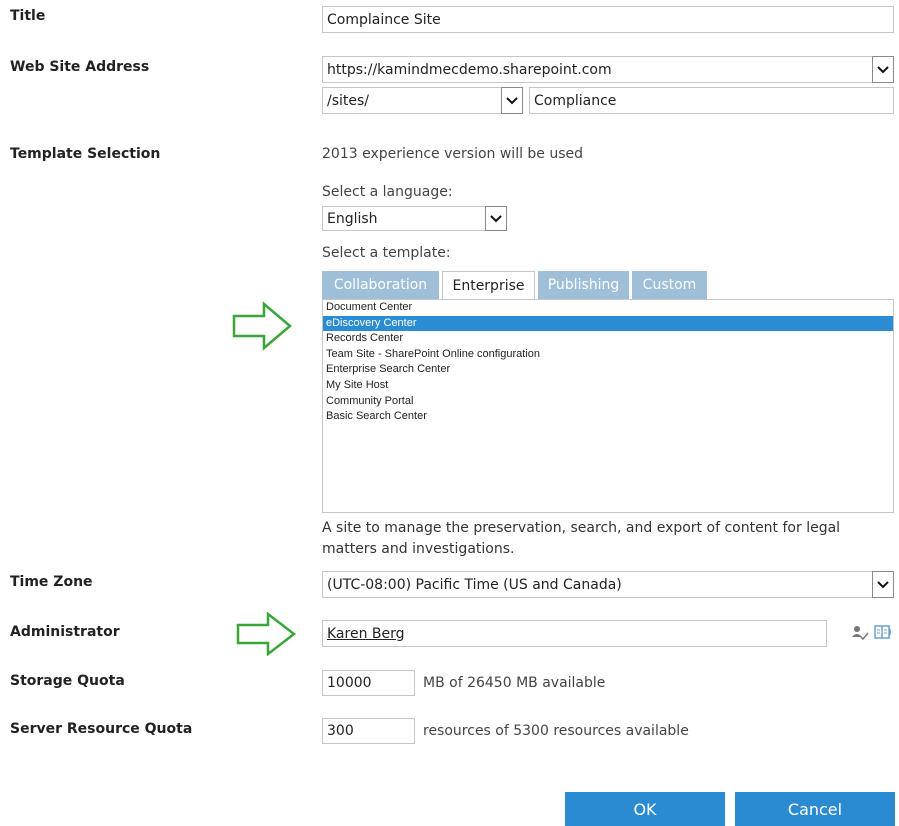 The height and width of the screenshot is (826, 899). I want to click on administrator-label: Administrator, so click(65, 632).